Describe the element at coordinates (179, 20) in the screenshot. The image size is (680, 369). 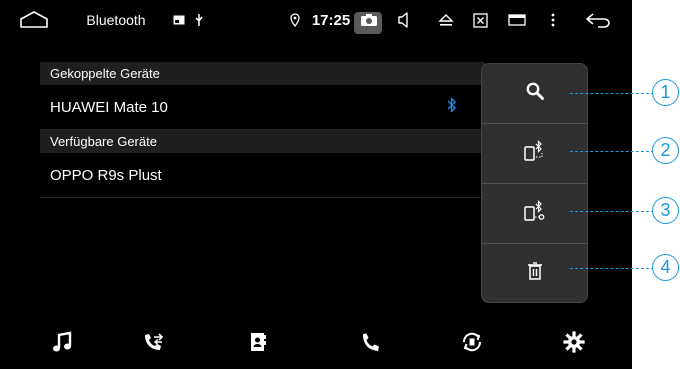
I see `image-icon` at that location.